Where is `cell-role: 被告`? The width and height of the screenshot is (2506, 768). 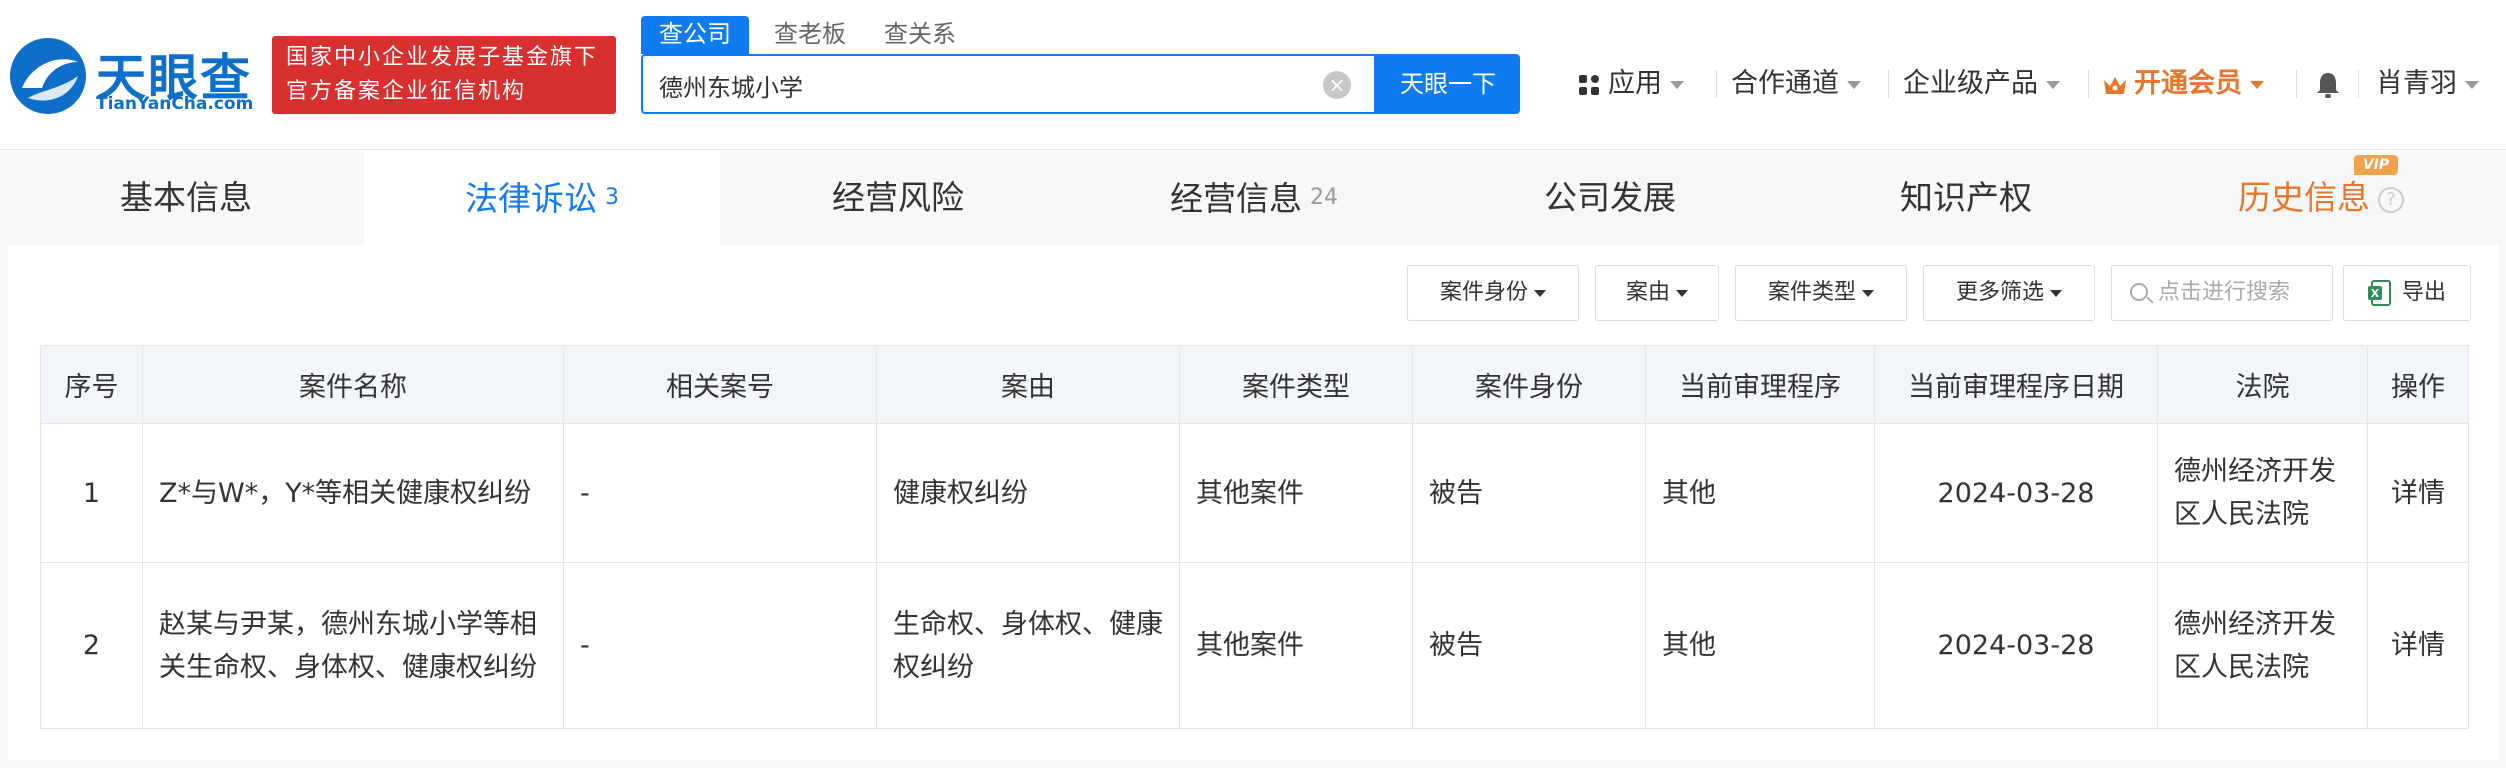 cell-role: 被告 is located at coordinates (1529, 645).